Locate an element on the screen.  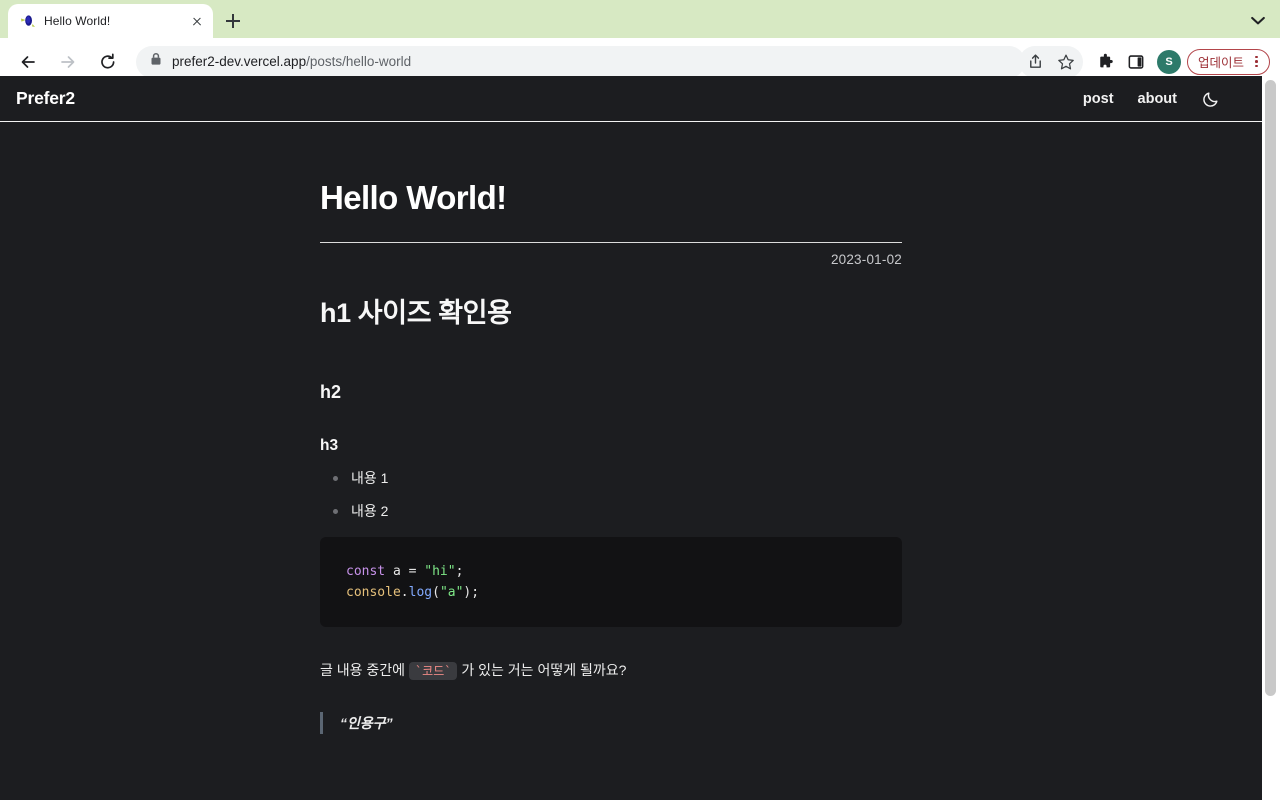
site-favicon is located at coordinates (28, 21).